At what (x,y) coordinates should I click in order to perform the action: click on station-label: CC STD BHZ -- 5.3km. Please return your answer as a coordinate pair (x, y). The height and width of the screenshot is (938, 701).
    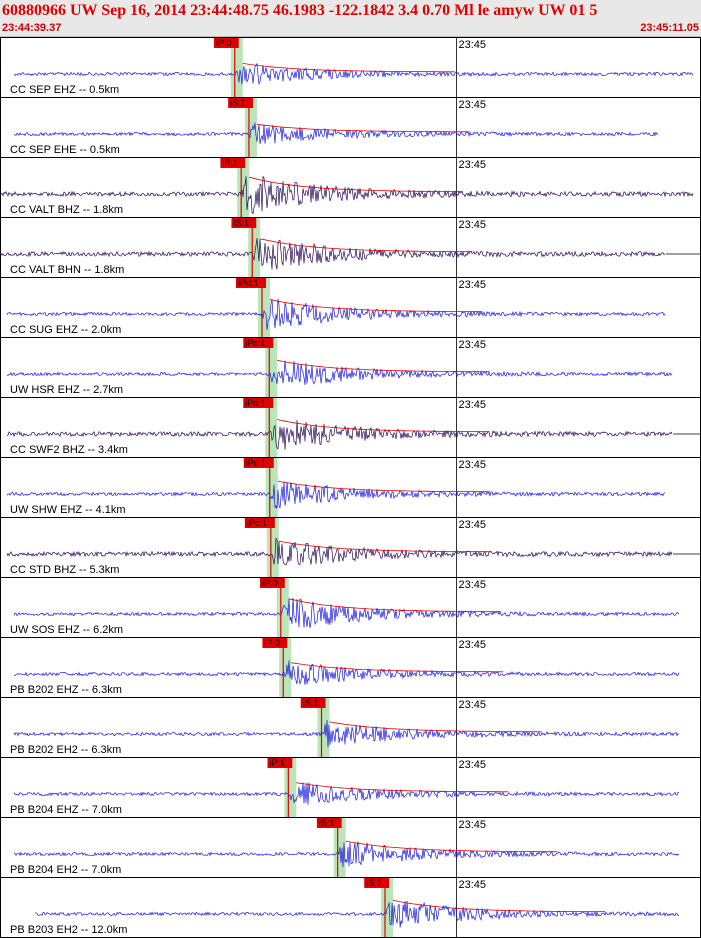
    Looking at the image, I should click on (64, 570).